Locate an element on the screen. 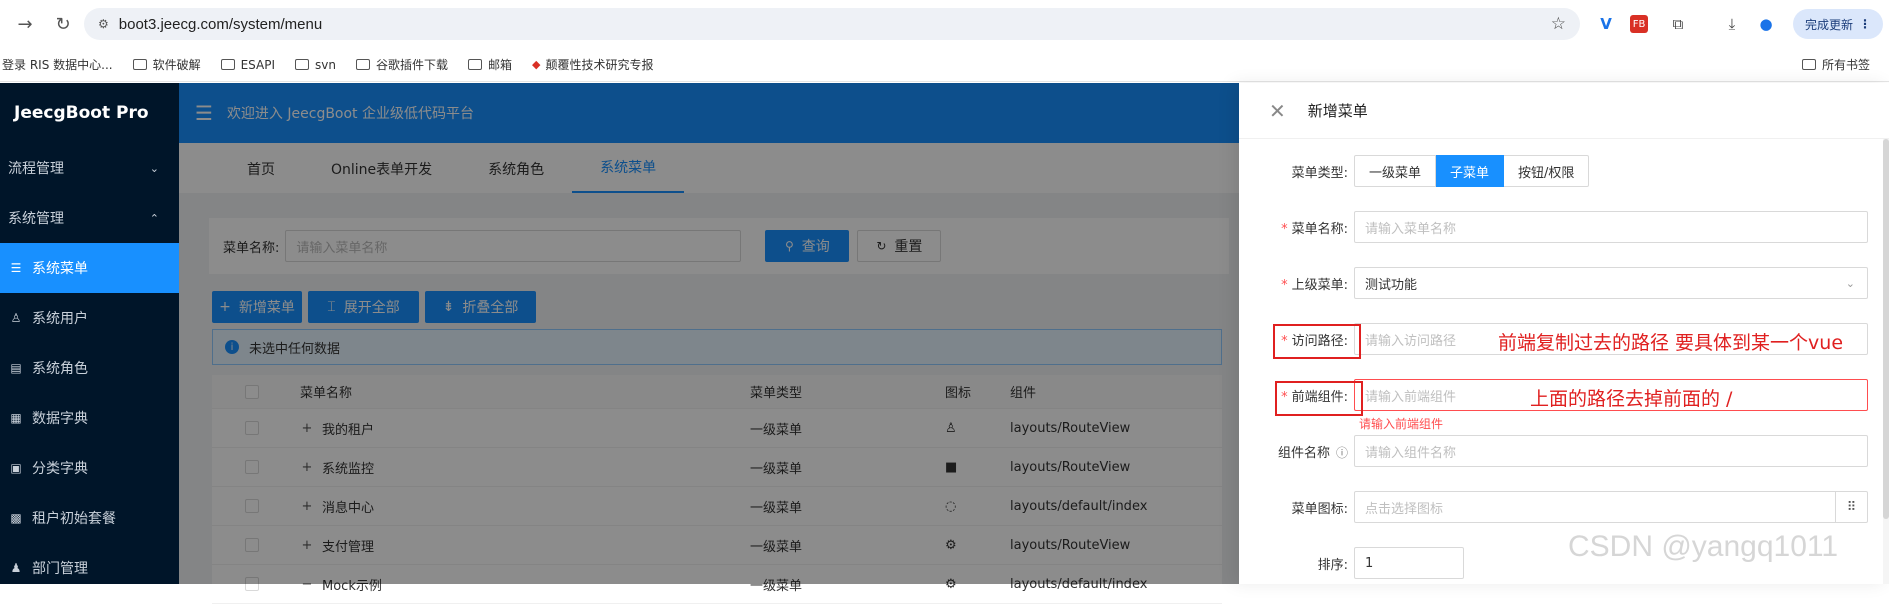 This screenshot has height=604, width=1889. form-row-parent-menu: * 上级菜单: 测试功能 ⌄ is located at coordinates (1559, 283).